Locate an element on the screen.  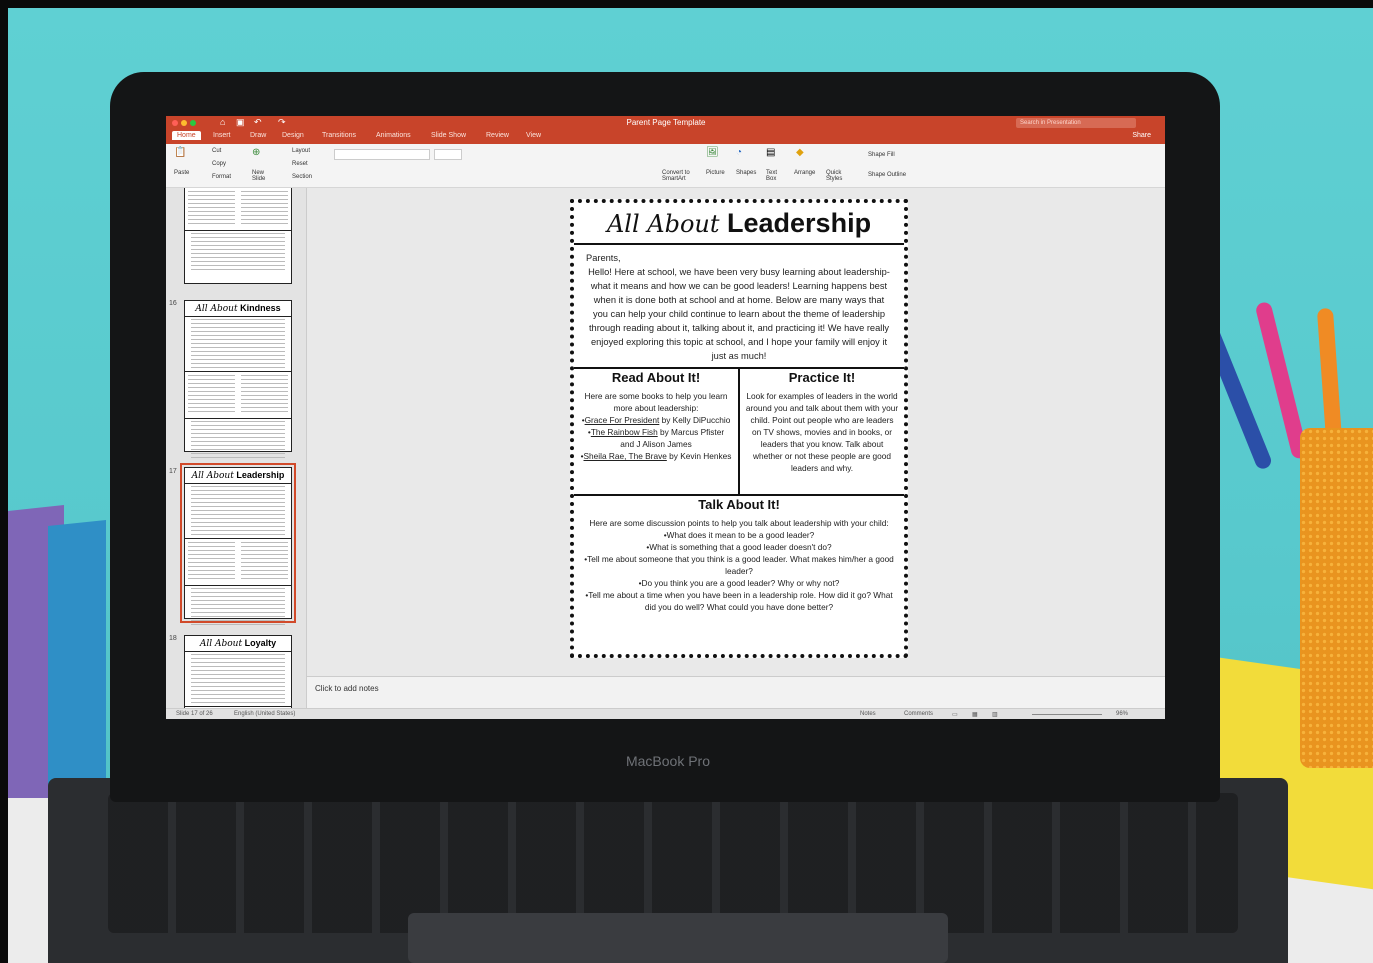
save-icon: ▣ is located at coordinates (240, 122).